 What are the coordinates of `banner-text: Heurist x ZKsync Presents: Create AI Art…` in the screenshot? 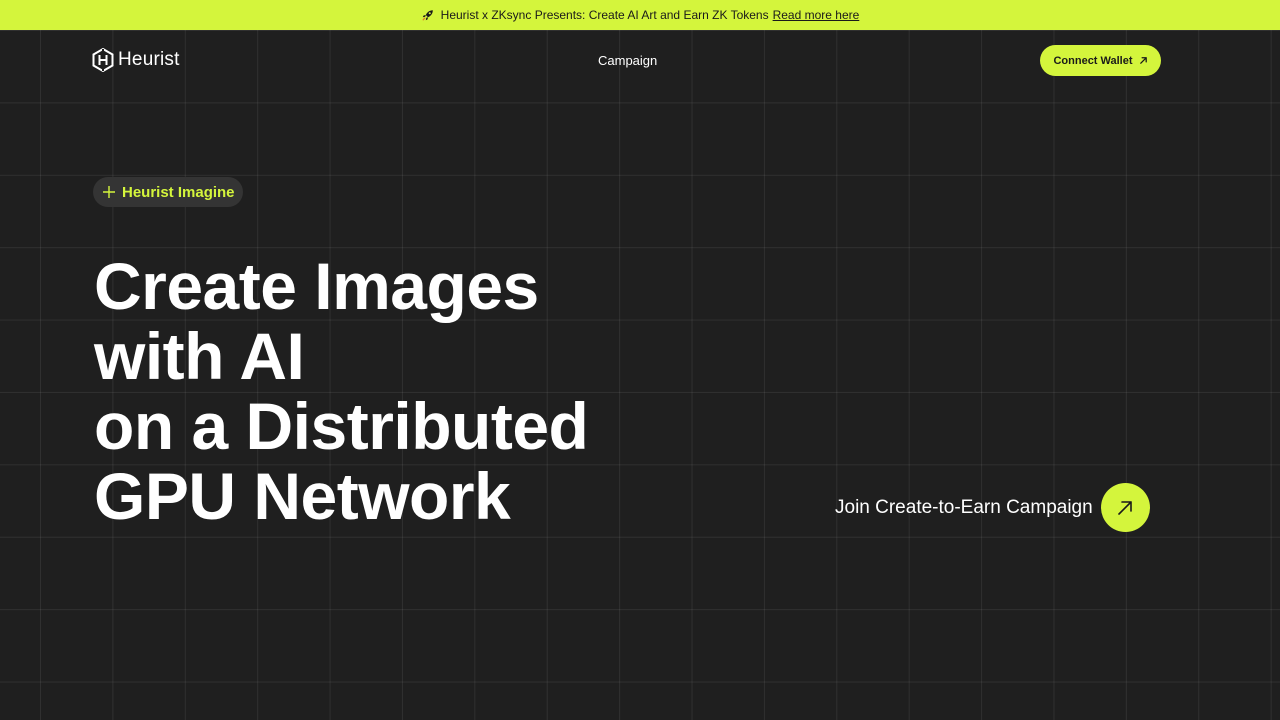 It's located at (604, 15).